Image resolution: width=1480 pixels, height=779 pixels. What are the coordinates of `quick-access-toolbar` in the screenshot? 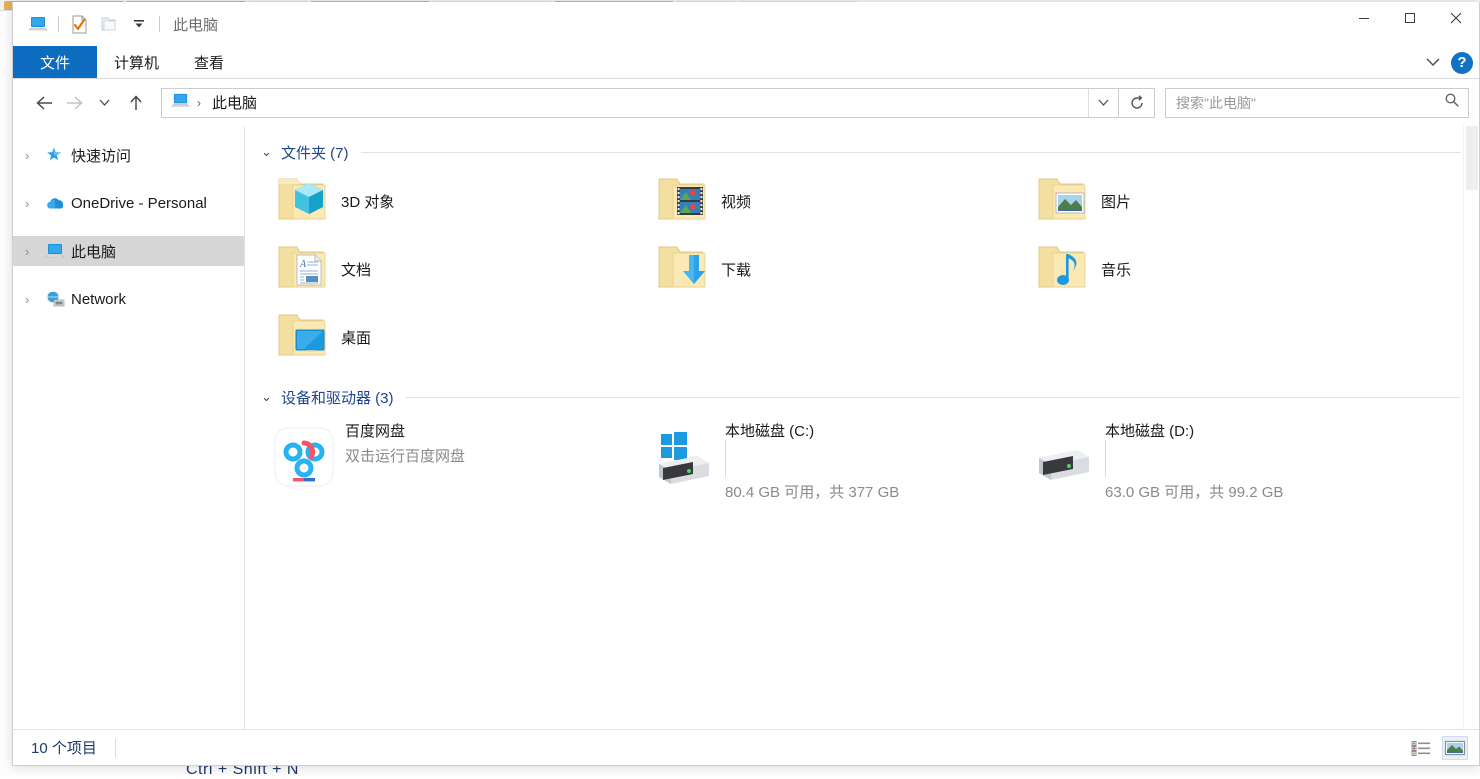 It's located at (94, 24).